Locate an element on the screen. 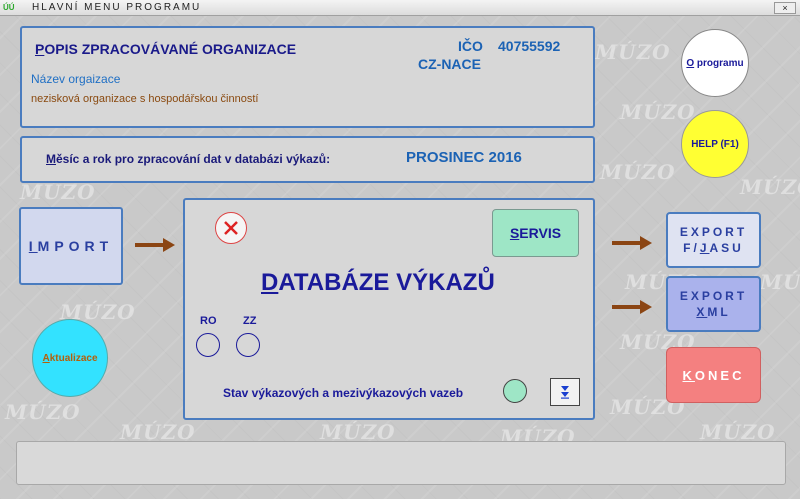  export-fjasu-line2-a: F/ is located at coordinates (691, 248).